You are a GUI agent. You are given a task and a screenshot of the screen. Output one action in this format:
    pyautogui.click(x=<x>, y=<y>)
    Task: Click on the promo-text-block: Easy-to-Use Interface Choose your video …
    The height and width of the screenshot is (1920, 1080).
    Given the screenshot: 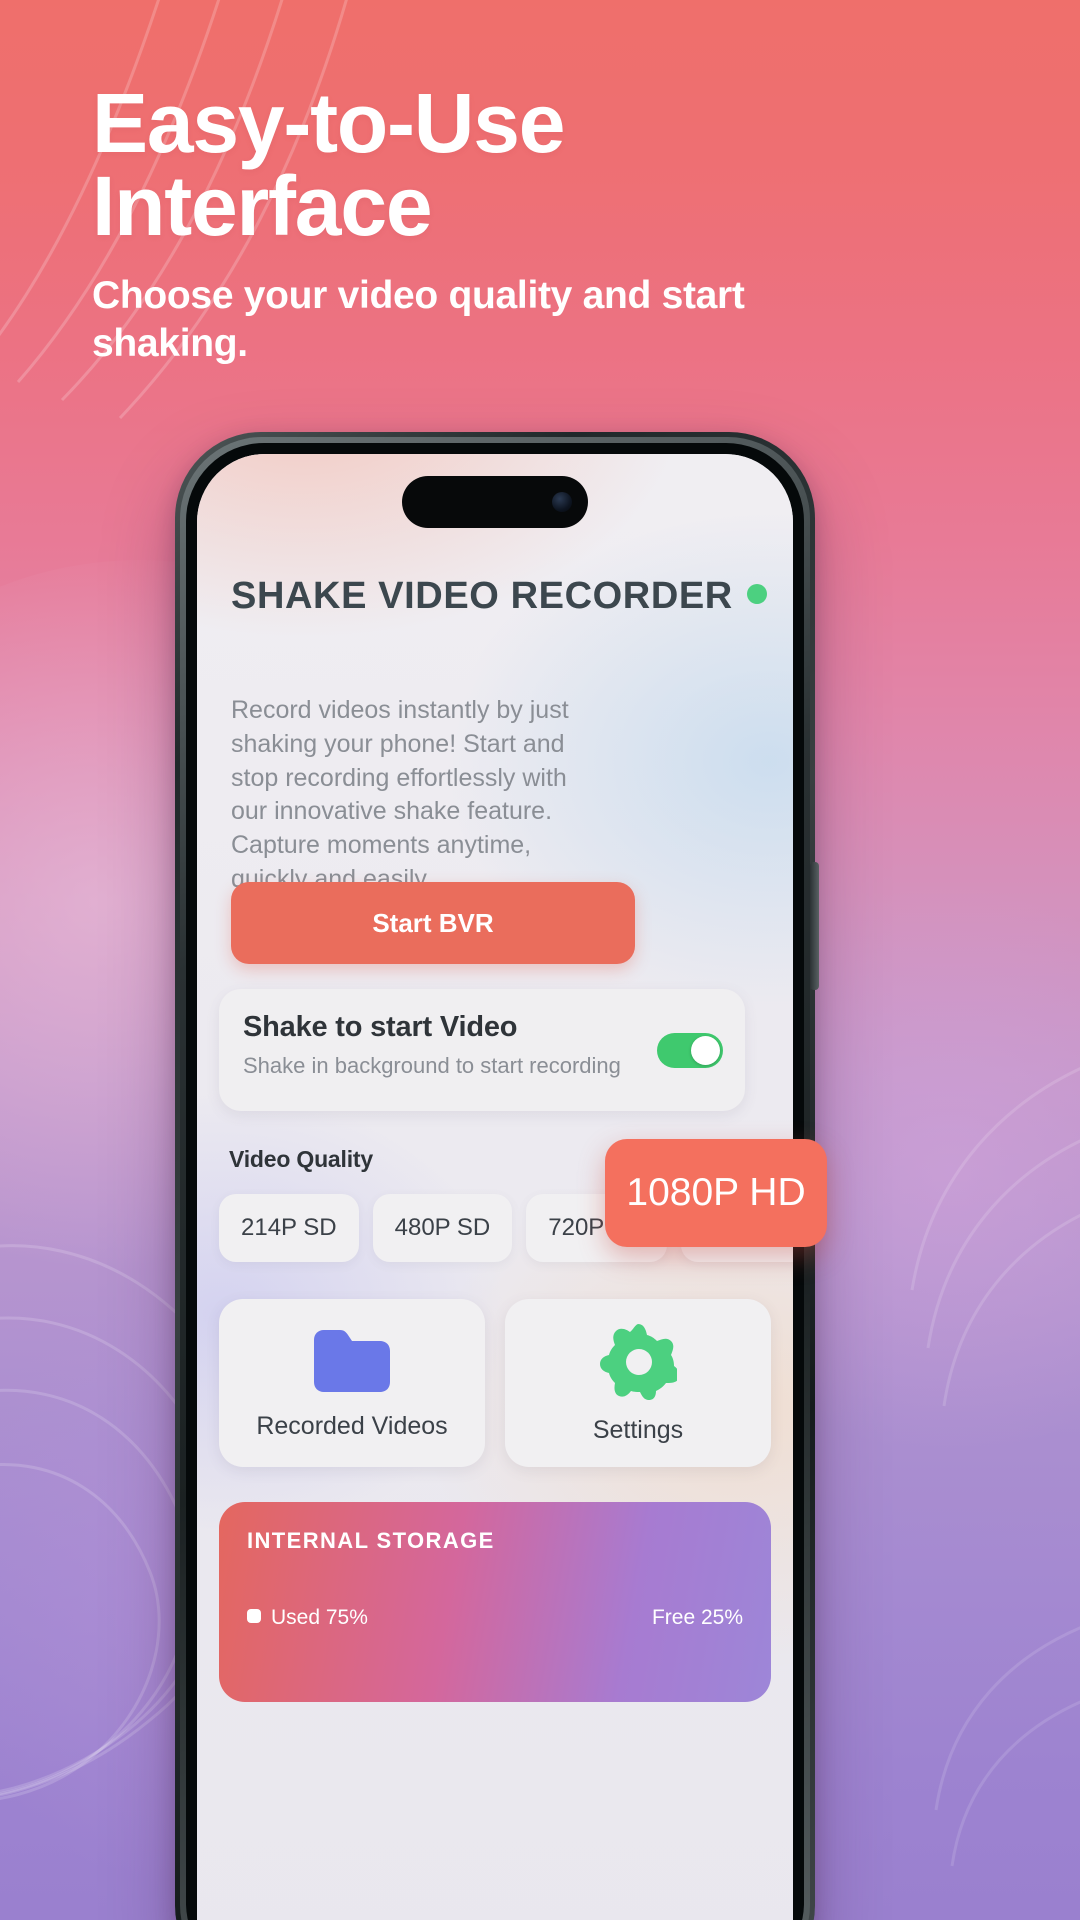 What is the action you would take?
    pyautogui.click(x=432, y=224)
    